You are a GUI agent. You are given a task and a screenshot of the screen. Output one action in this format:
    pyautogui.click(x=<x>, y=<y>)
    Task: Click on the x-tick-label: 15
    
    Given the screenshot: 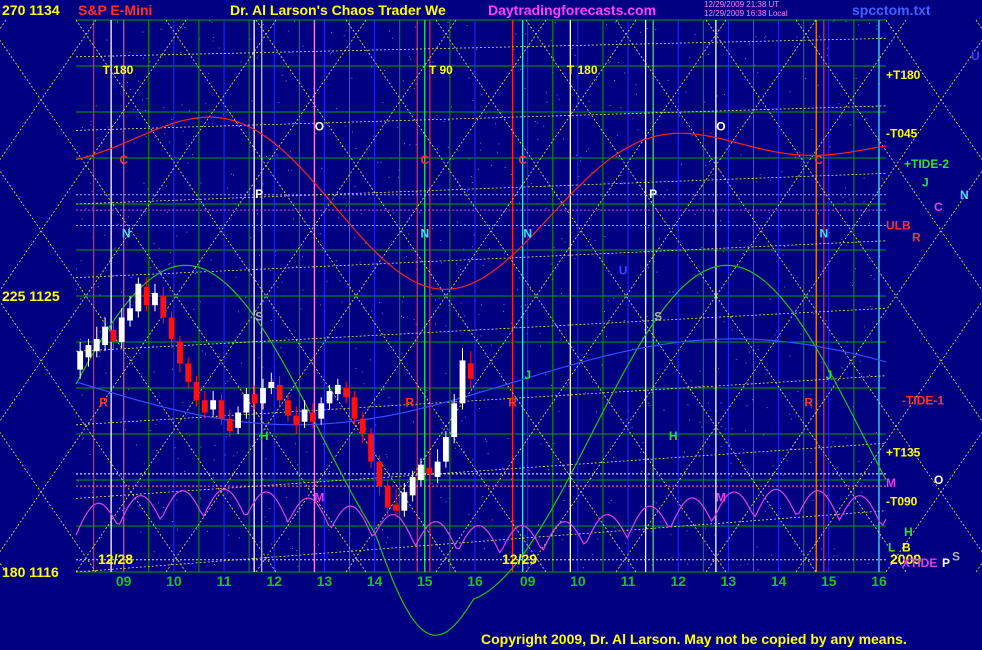 What is the action you would take?
    pyautogui.click(x=425, y=581)
    